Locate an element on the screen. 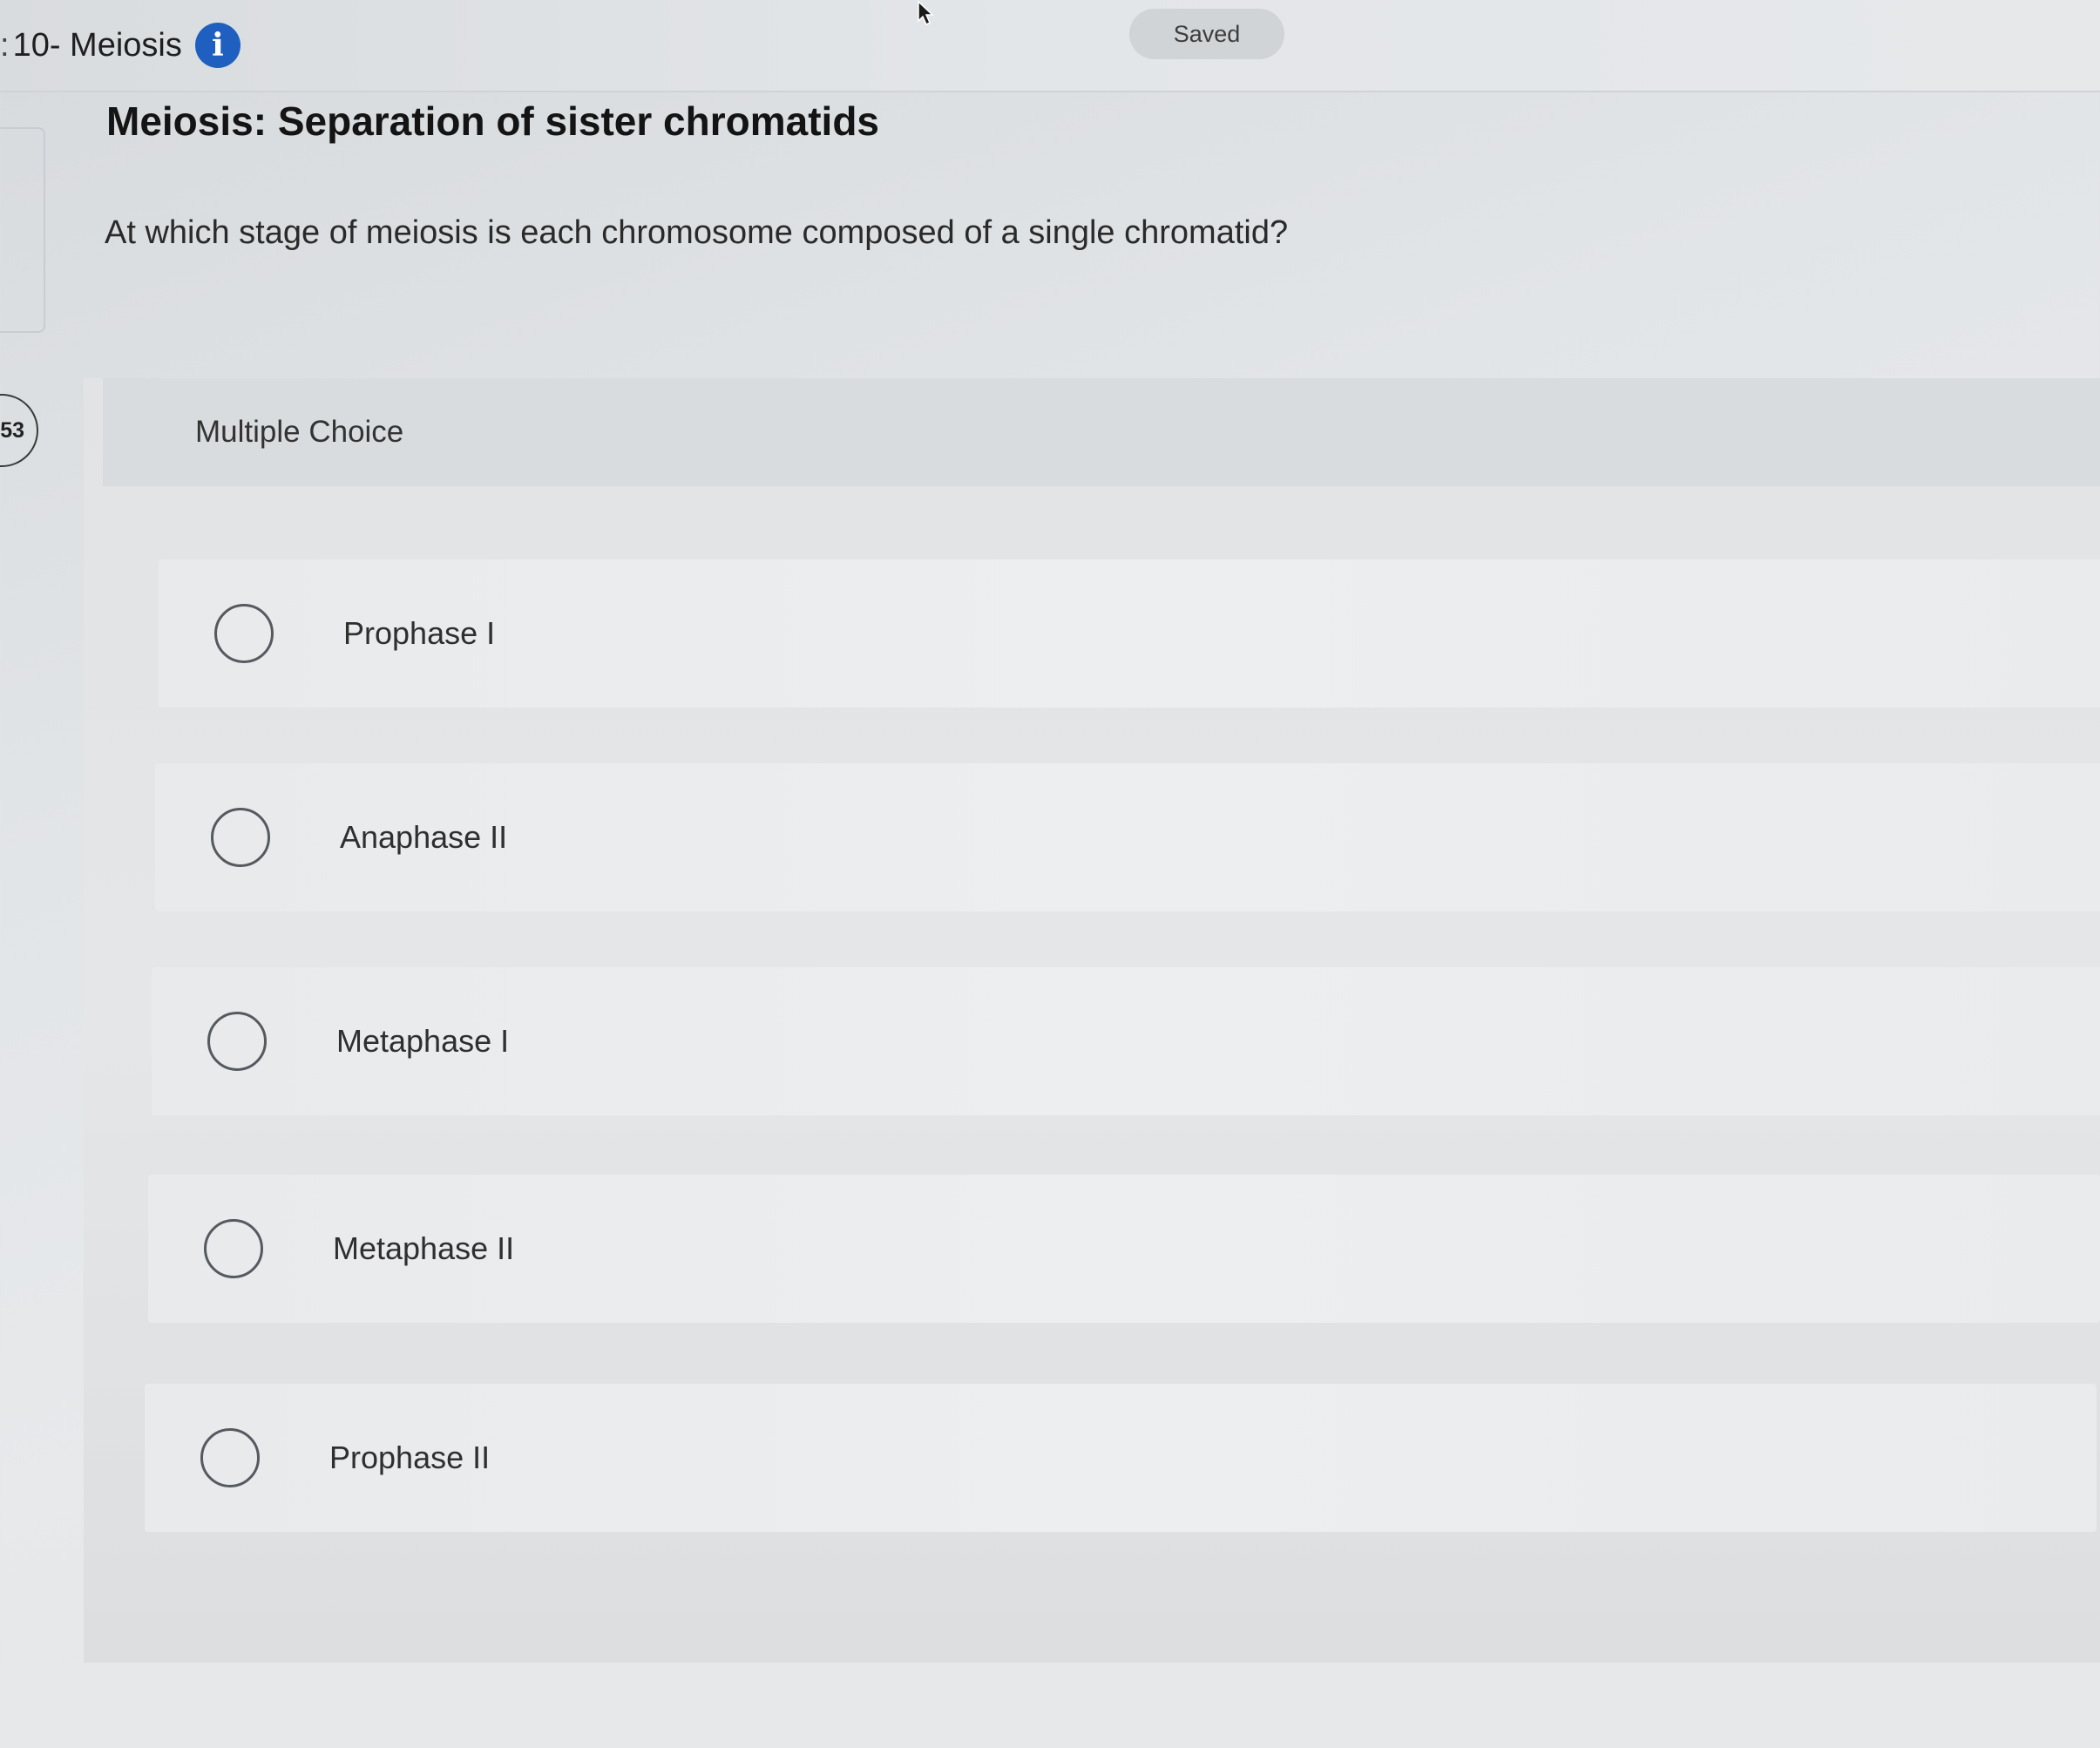  answer-option: Prophase I is located at coordinates (1129, 633).